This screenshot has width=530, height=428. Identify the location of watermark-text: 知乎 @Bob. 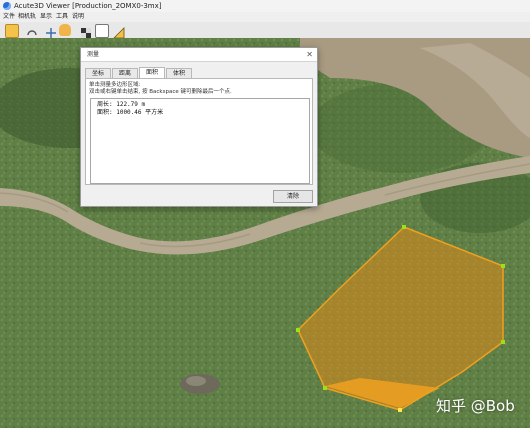
(475, 406).